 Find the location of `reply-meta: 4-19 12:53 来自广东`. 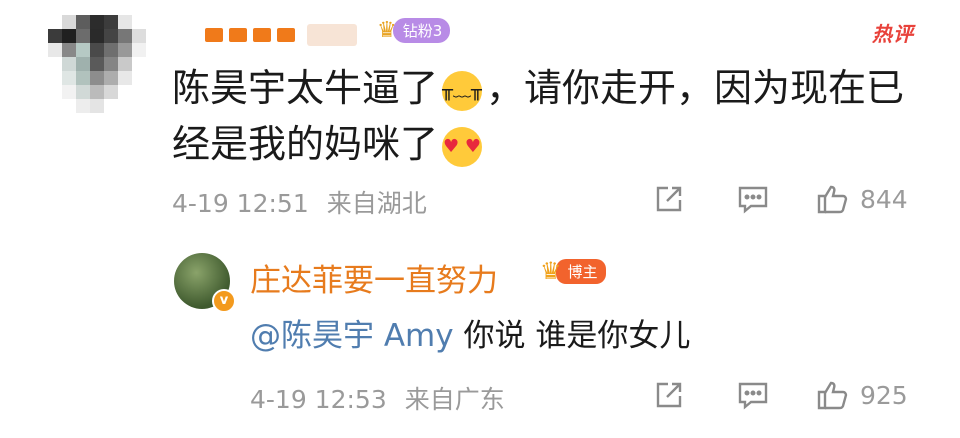

reply-meta: 4-19 12:53 来自广东 is located at coordinates (377, 398).